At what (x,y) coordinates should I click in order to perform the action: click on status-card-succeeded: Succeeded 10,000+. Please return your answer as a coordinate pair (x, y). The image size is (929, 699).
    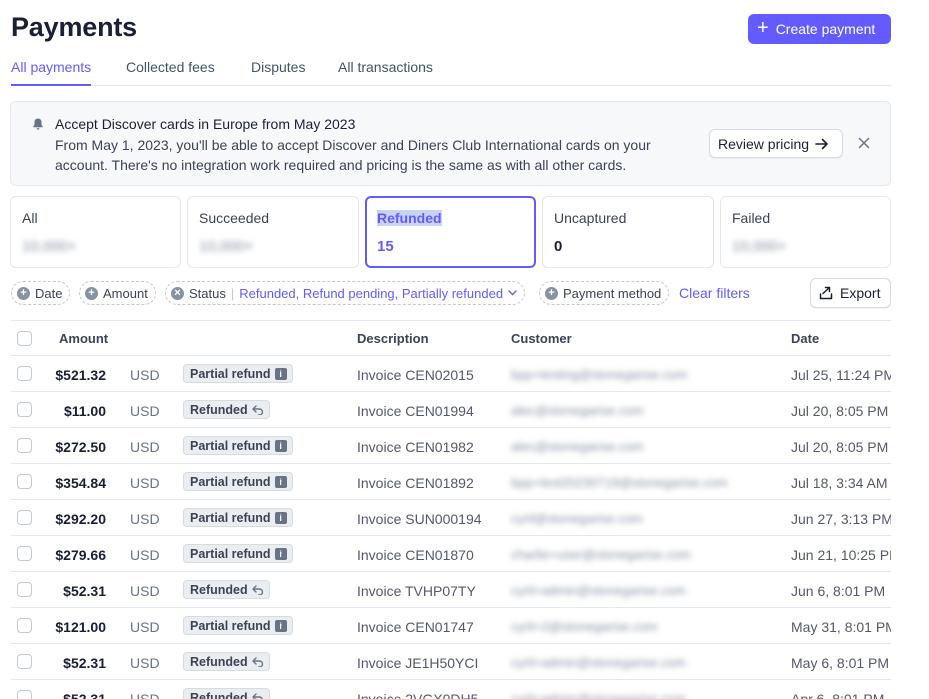
    Looking at the image, I should click on (273, 232).